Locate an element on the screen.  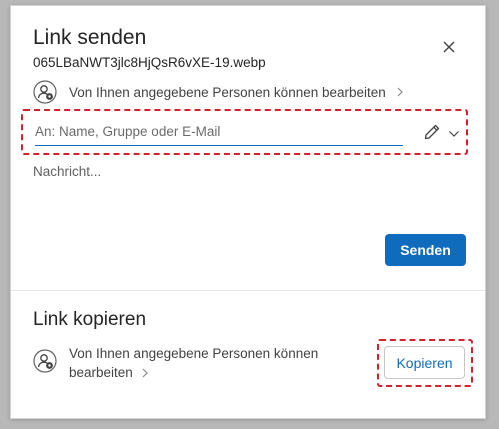
copy-button-highlight: Kopieren is located at coordinates (425, 363).